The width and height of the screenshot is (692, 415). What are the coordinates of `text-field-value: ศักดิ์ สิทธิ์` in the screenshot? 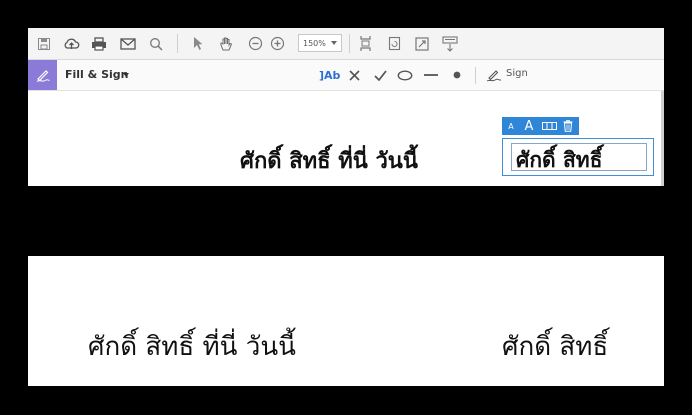 It's located at (559, 160).